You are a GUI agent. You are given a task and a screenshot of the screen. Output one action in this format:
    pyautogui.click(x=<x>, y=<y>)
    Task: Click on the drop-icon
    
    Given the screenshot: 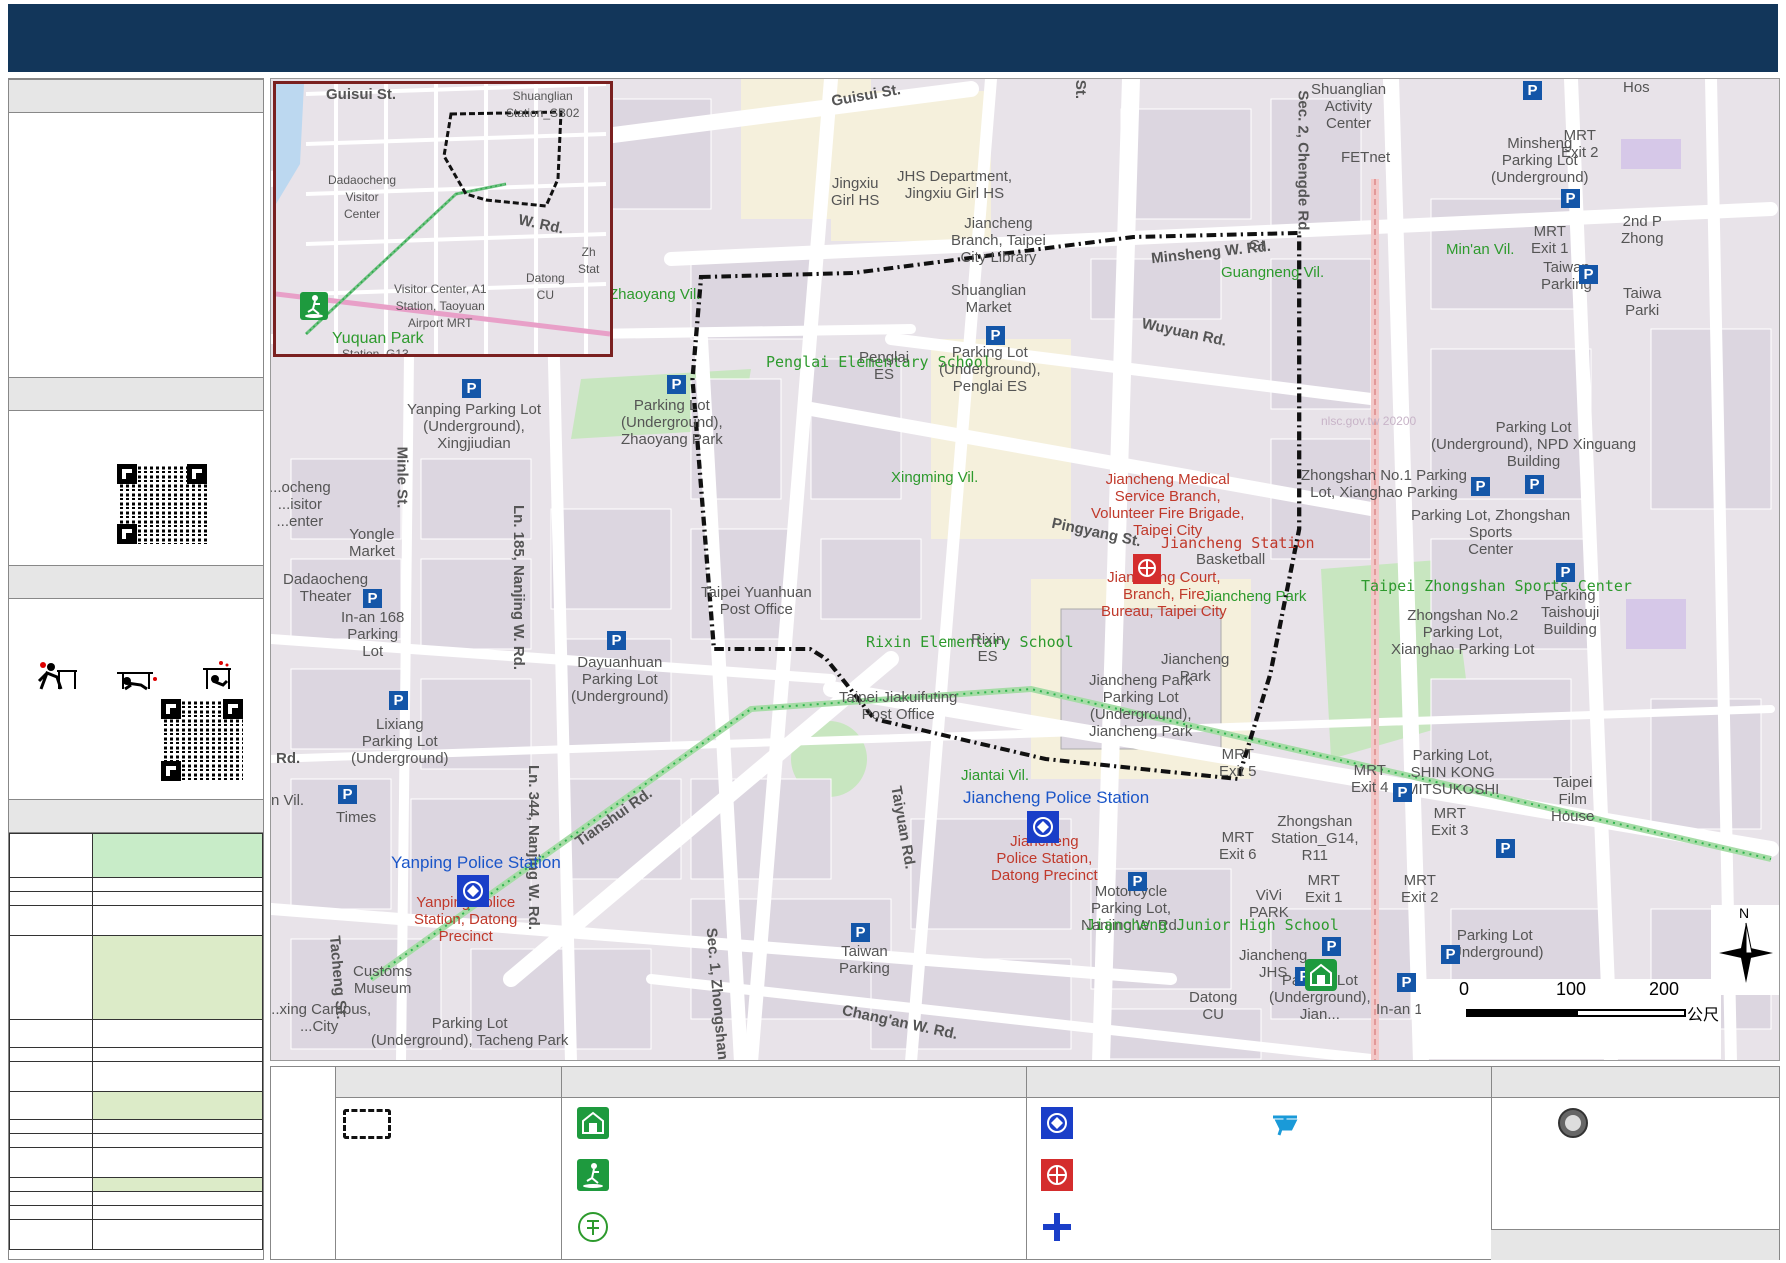 What is the action you would take?
    pyautogui.click(x=57, y=676)
    